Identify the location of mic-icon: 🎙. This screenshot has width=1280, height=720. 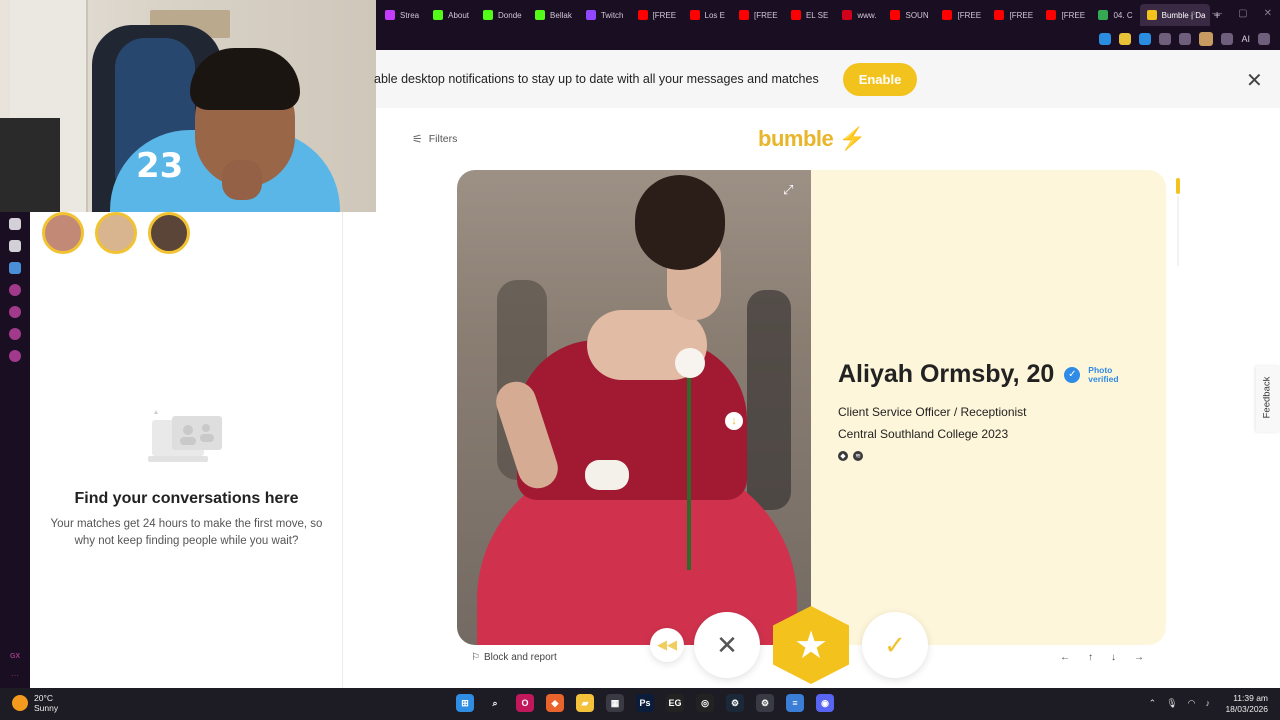
(1171, 703).